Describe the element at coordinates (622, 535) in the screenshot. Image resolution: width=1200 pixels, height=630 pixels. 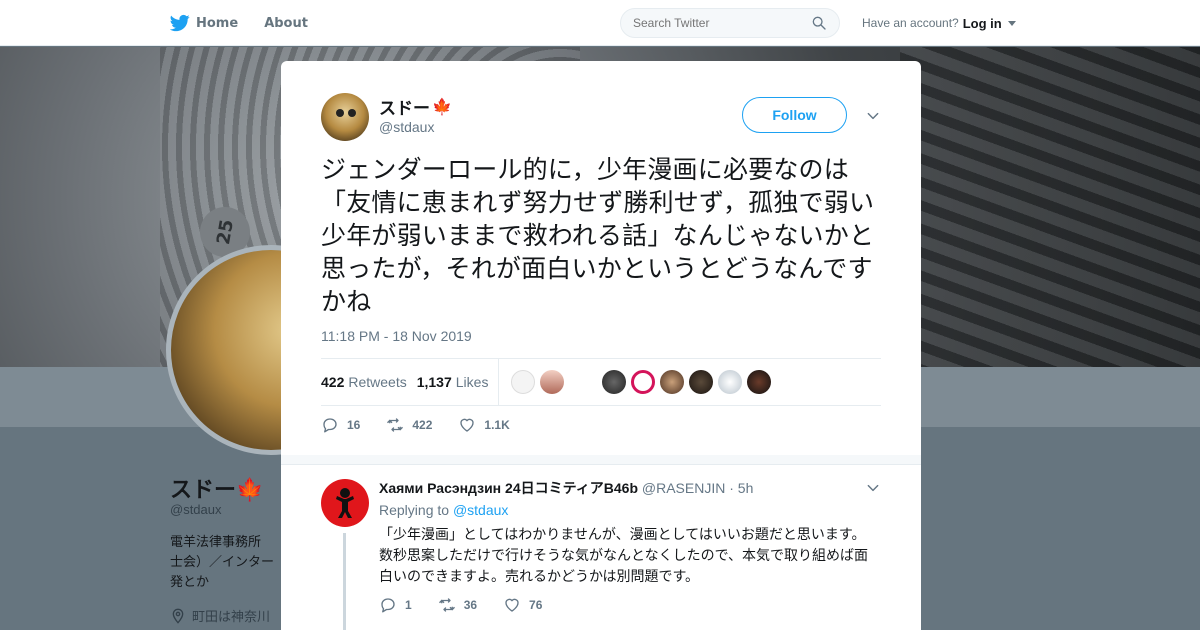
I see `reply-text-line: 「少年漫画」としてはわかりませんが、漫画としてはいいお題だと思います。` at that location.